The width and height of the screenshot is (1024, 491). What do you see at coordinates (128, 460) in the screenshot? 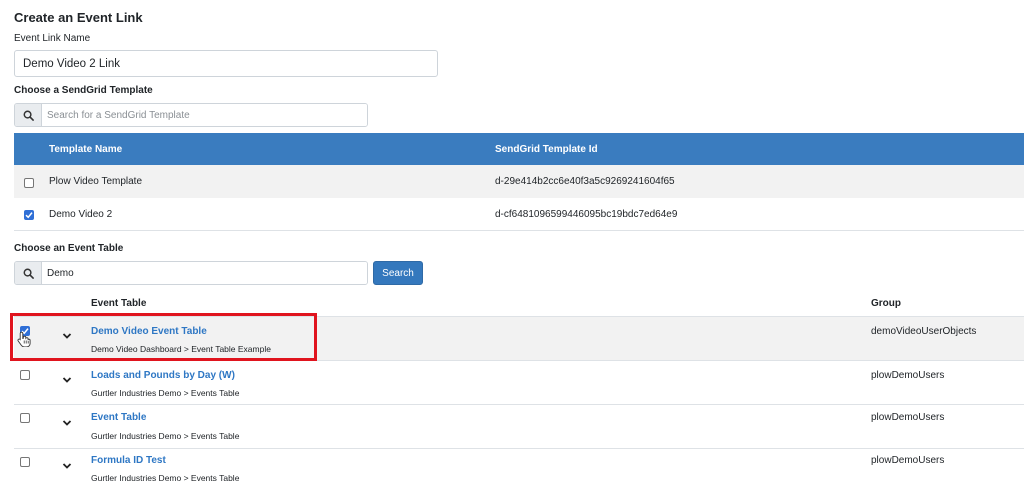
I see `event-table-link: Formula ID Test` at bounding box center [128, 460].